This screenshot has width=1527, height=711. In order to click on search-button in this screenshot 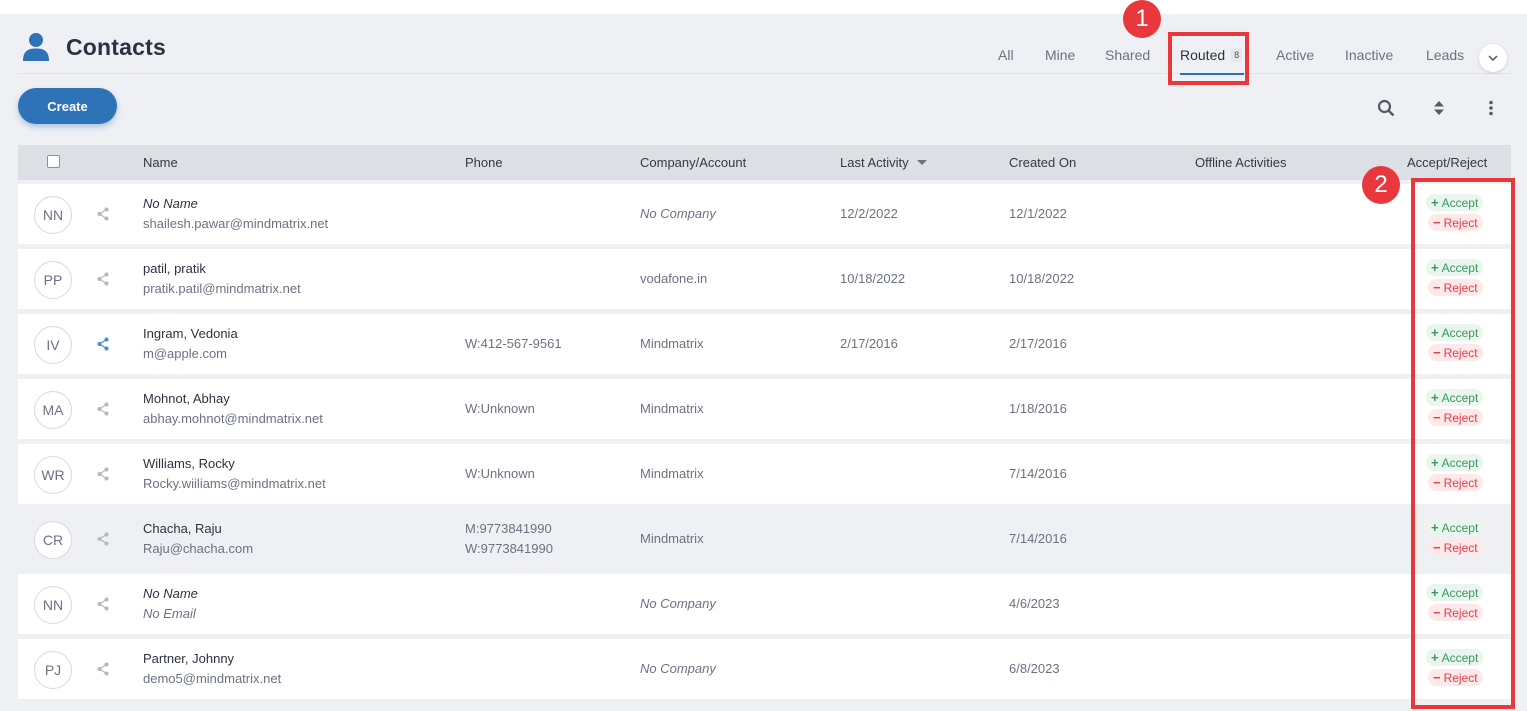, I will do `click(1386, 108)`.